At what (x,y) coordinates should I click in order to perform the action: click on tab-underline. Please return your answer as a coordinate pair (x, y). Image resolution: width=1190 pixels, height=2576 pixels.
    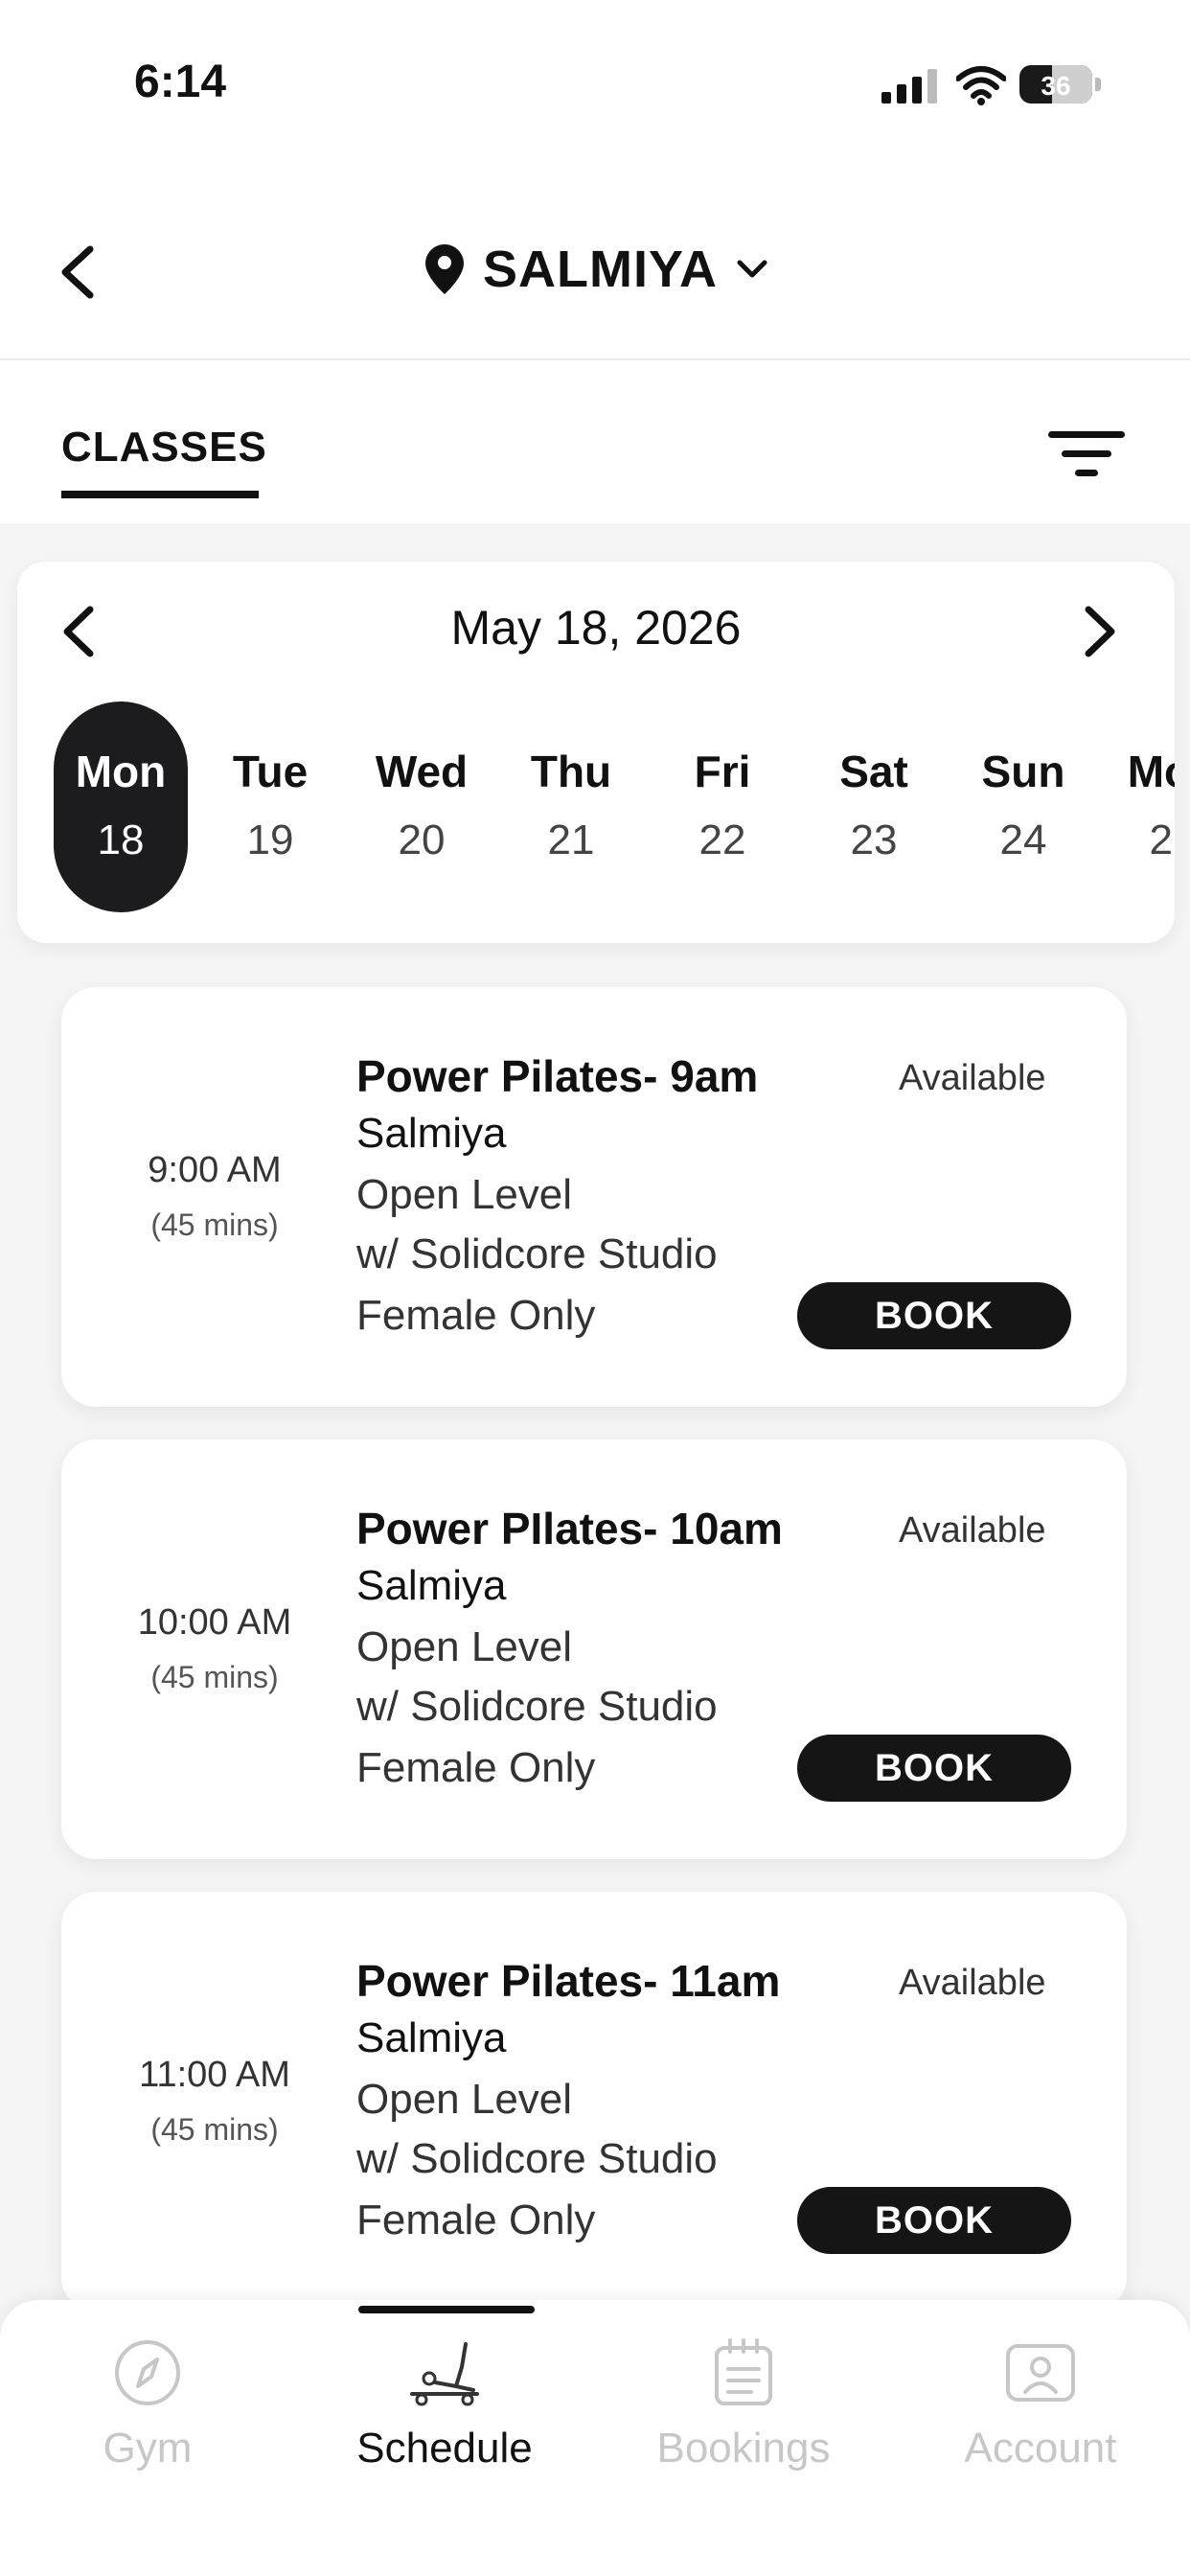
    Looking at the image, I should click on (160, 494).